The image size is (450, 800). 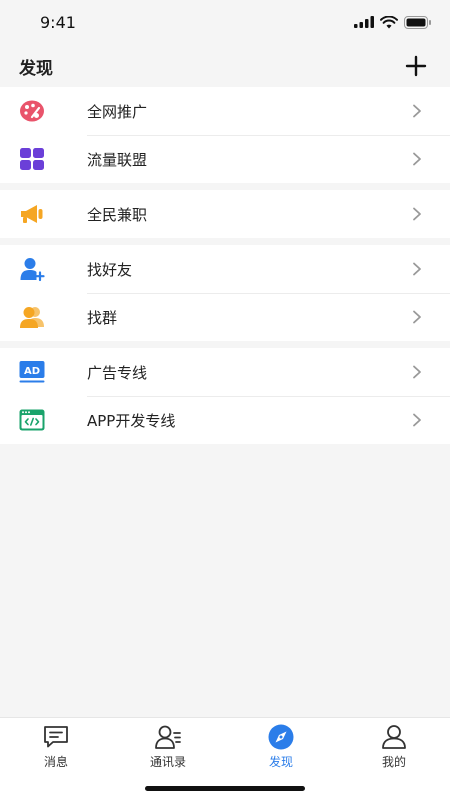 I want to click on tab-label: 我的, so click(x=393, y=762).